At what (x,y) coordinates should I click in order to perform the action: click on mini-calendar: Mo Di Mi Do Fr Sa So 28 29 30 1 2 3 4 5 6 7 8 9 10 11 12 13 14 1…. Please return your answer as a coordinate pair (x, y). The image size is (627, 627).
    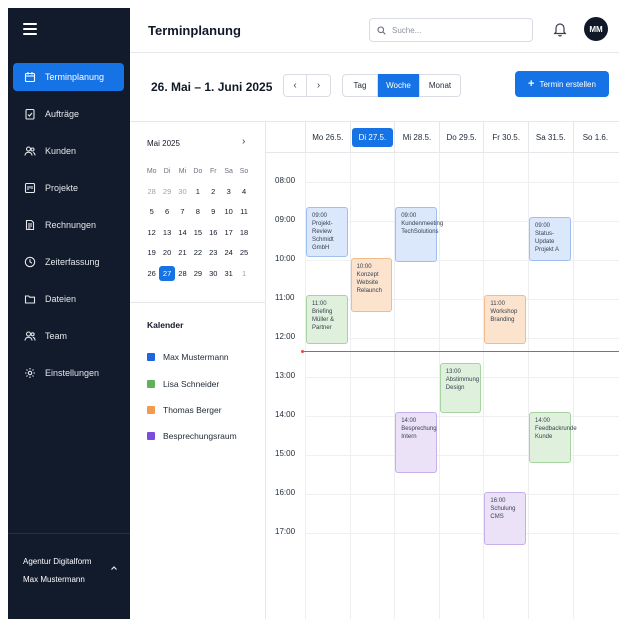
    Looking at the image, I should click on (198, 222).